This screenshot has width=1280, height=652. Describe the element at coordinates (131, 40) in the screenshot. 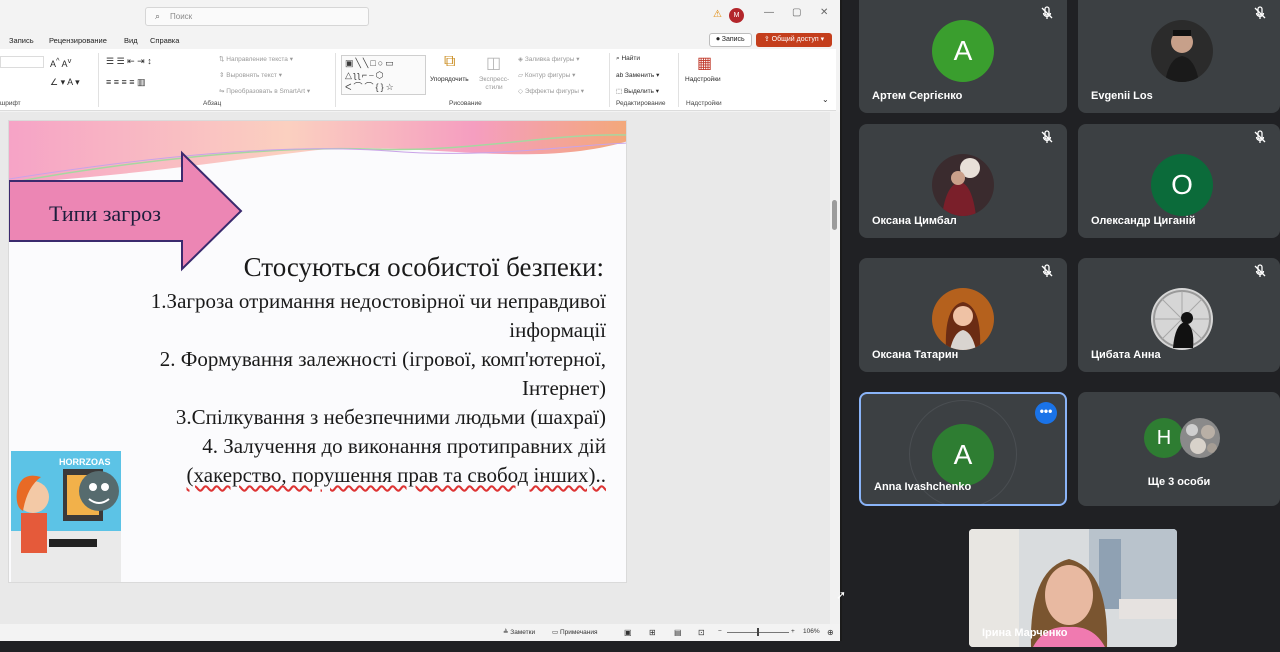

I see `menu-view: Вид` at that location.